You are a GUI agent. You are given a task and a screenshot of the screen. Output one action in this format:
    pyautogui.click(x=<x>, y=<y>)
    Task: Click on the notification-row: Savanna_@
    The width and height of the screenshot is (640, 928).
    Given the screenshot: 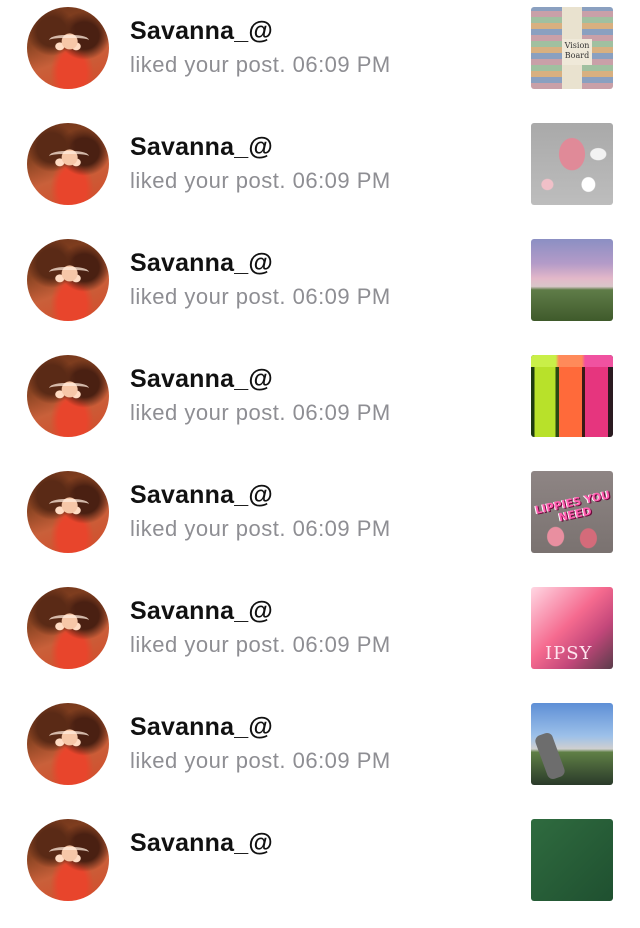 What is the action you would take?
    pyautogui.click(x=320, y=870)
    